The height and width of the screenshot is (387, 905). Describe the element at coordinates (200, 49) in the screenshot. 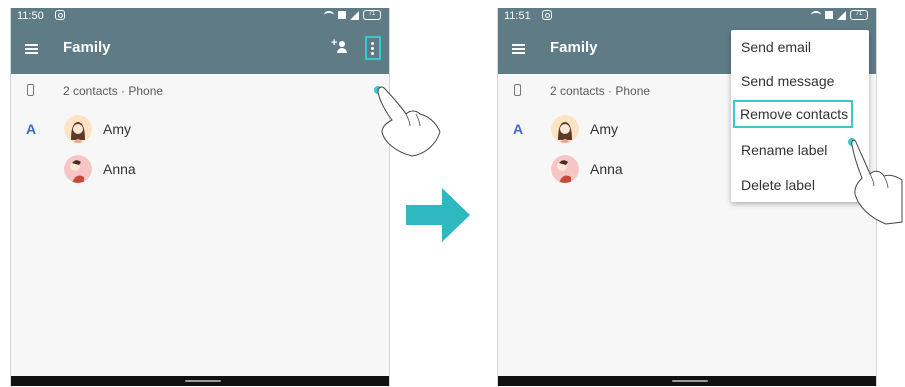

I see `toolbar: Family +` at that location.